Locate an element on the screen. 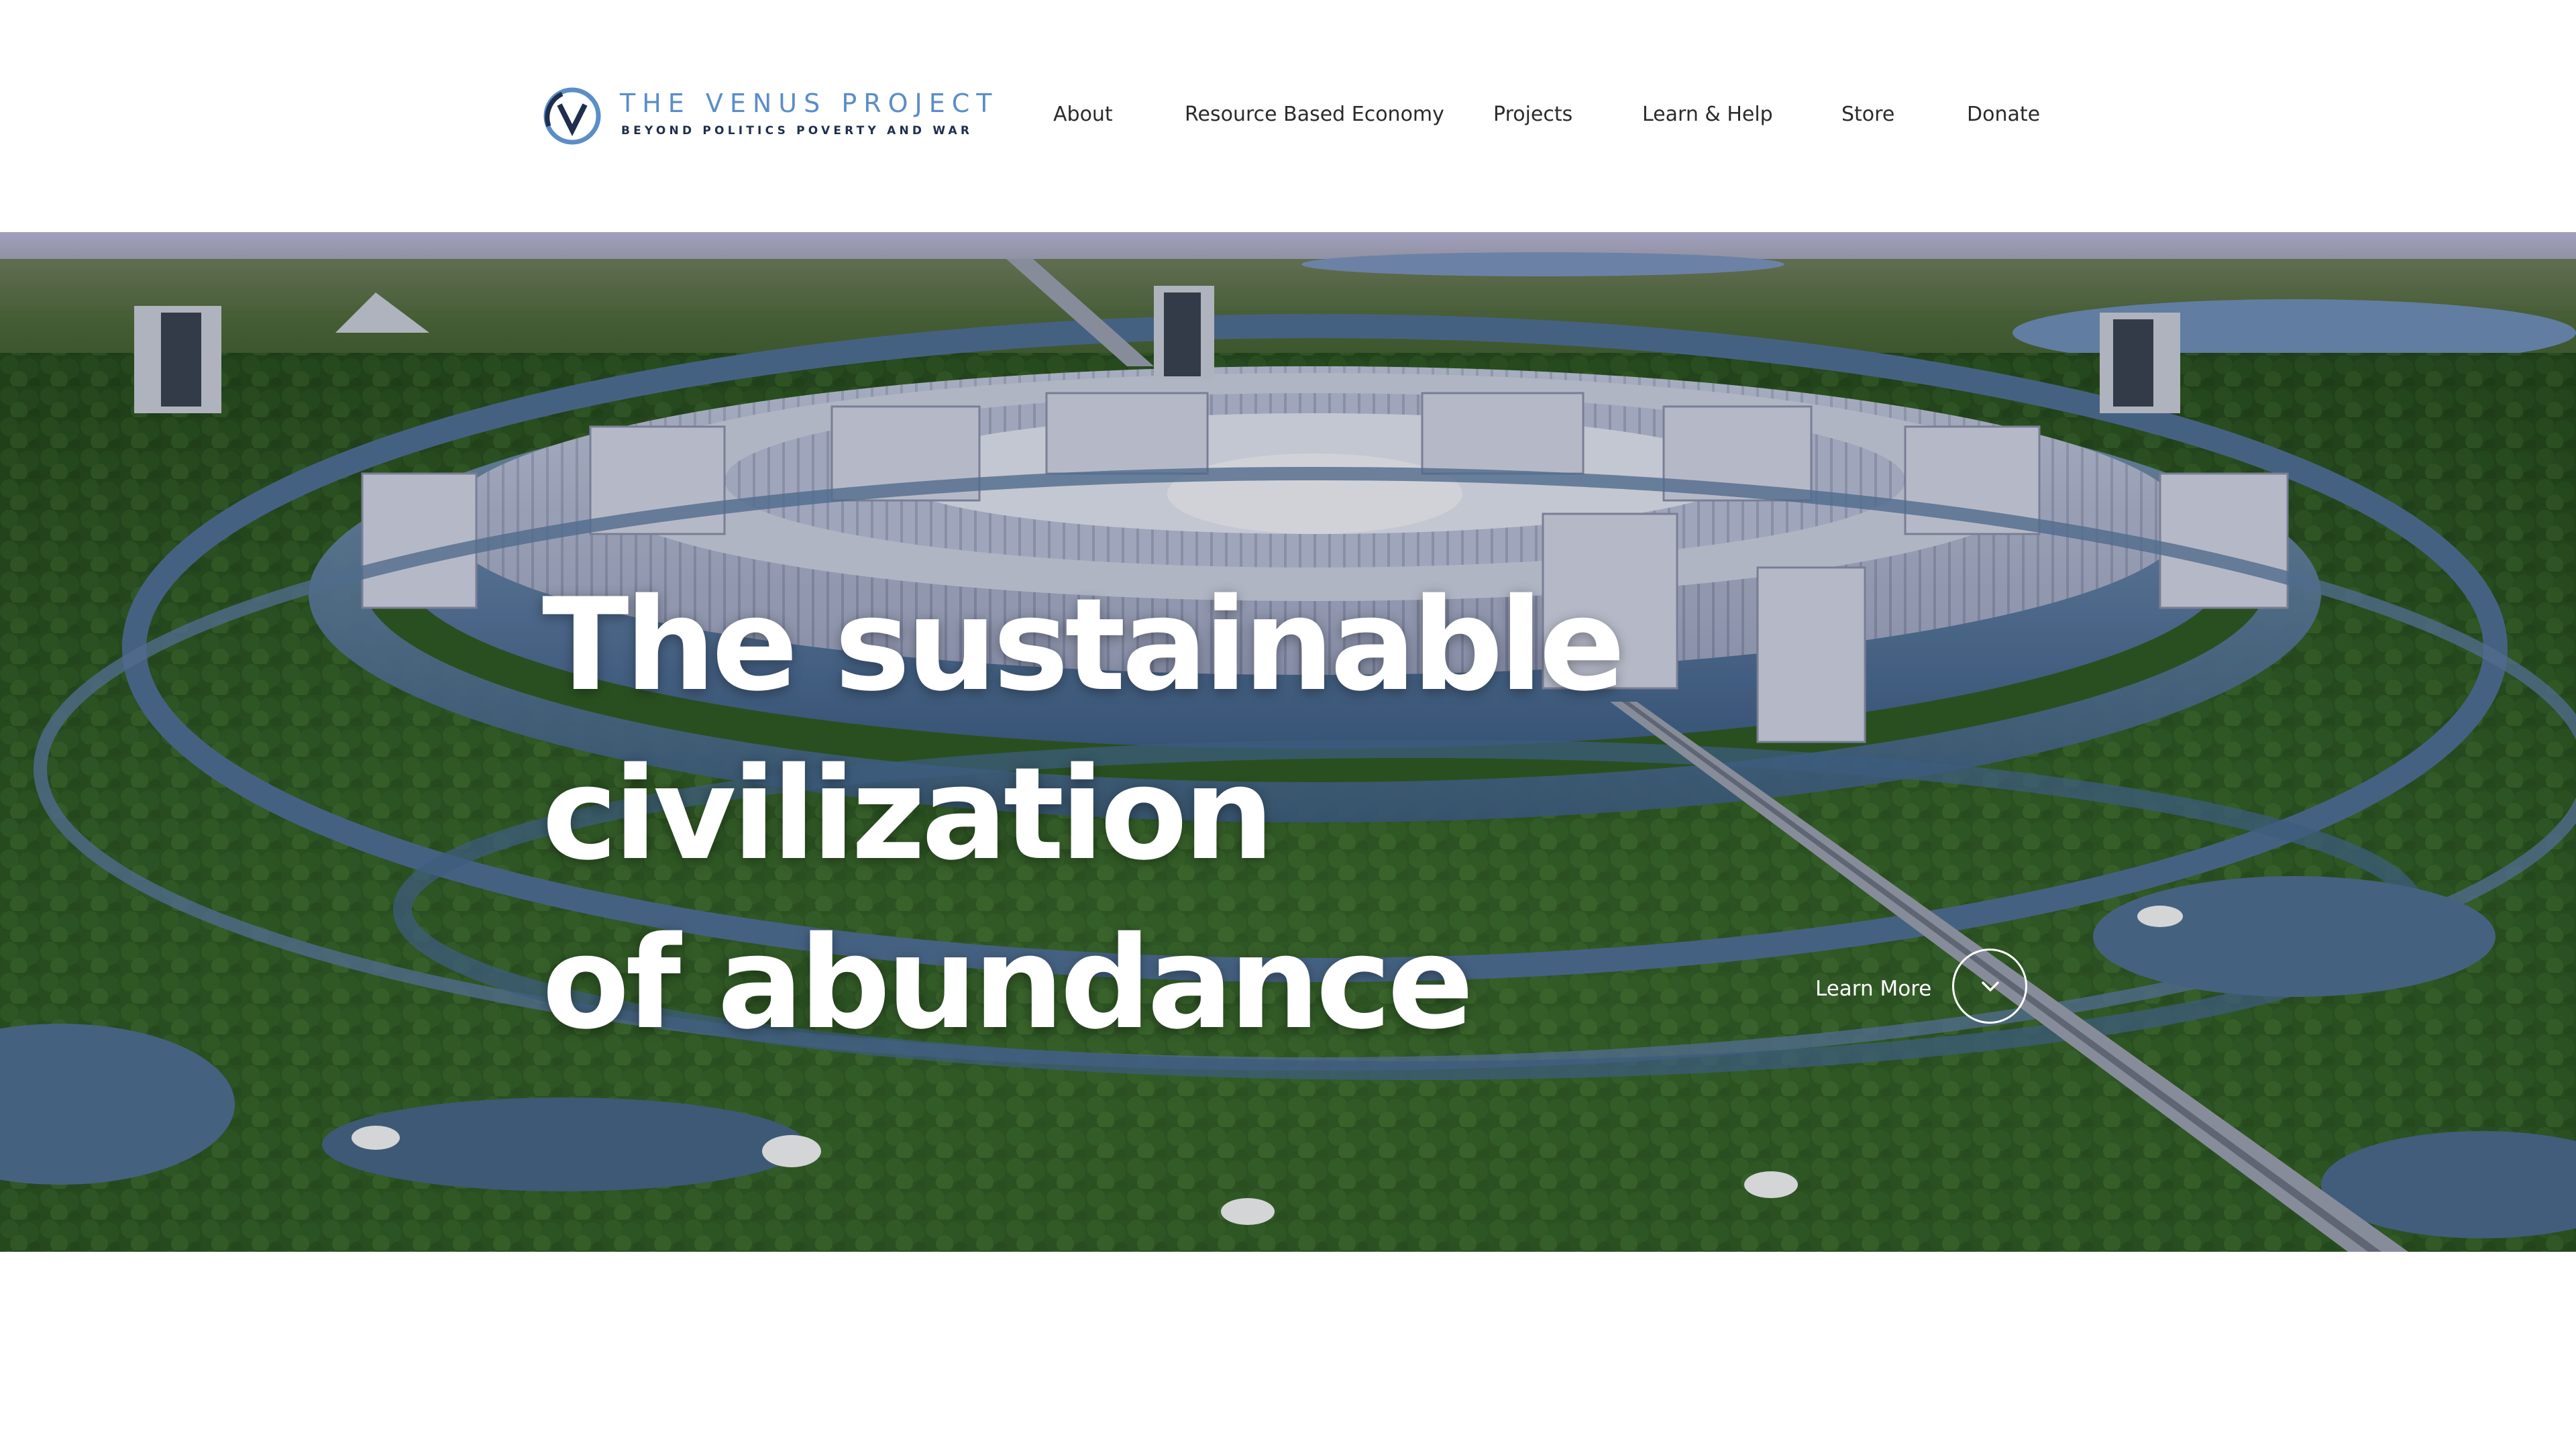 This screenshot has height=1449, width=2576. nav-item-projects: Projects is located at coordinates (1532, 114).